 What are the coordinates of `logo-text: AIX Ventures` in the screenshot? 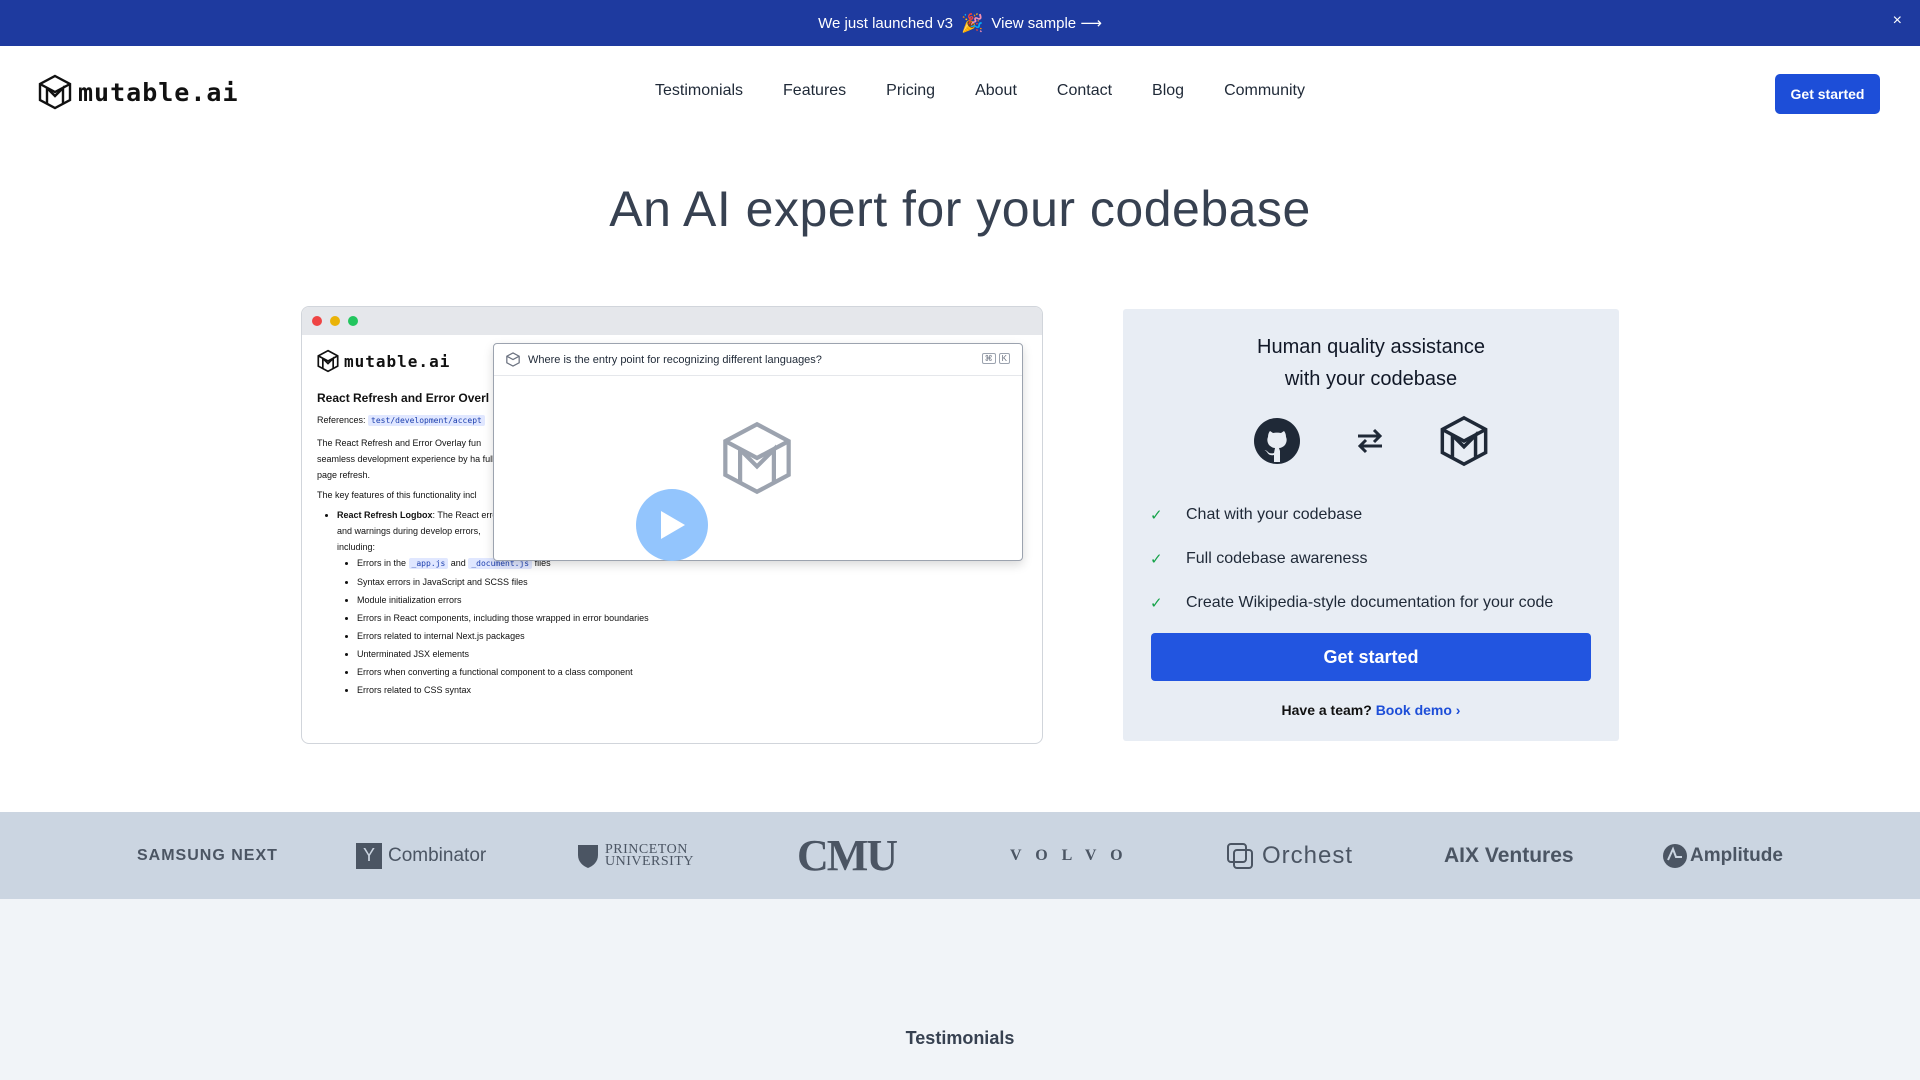 It's located at (1509, 855).